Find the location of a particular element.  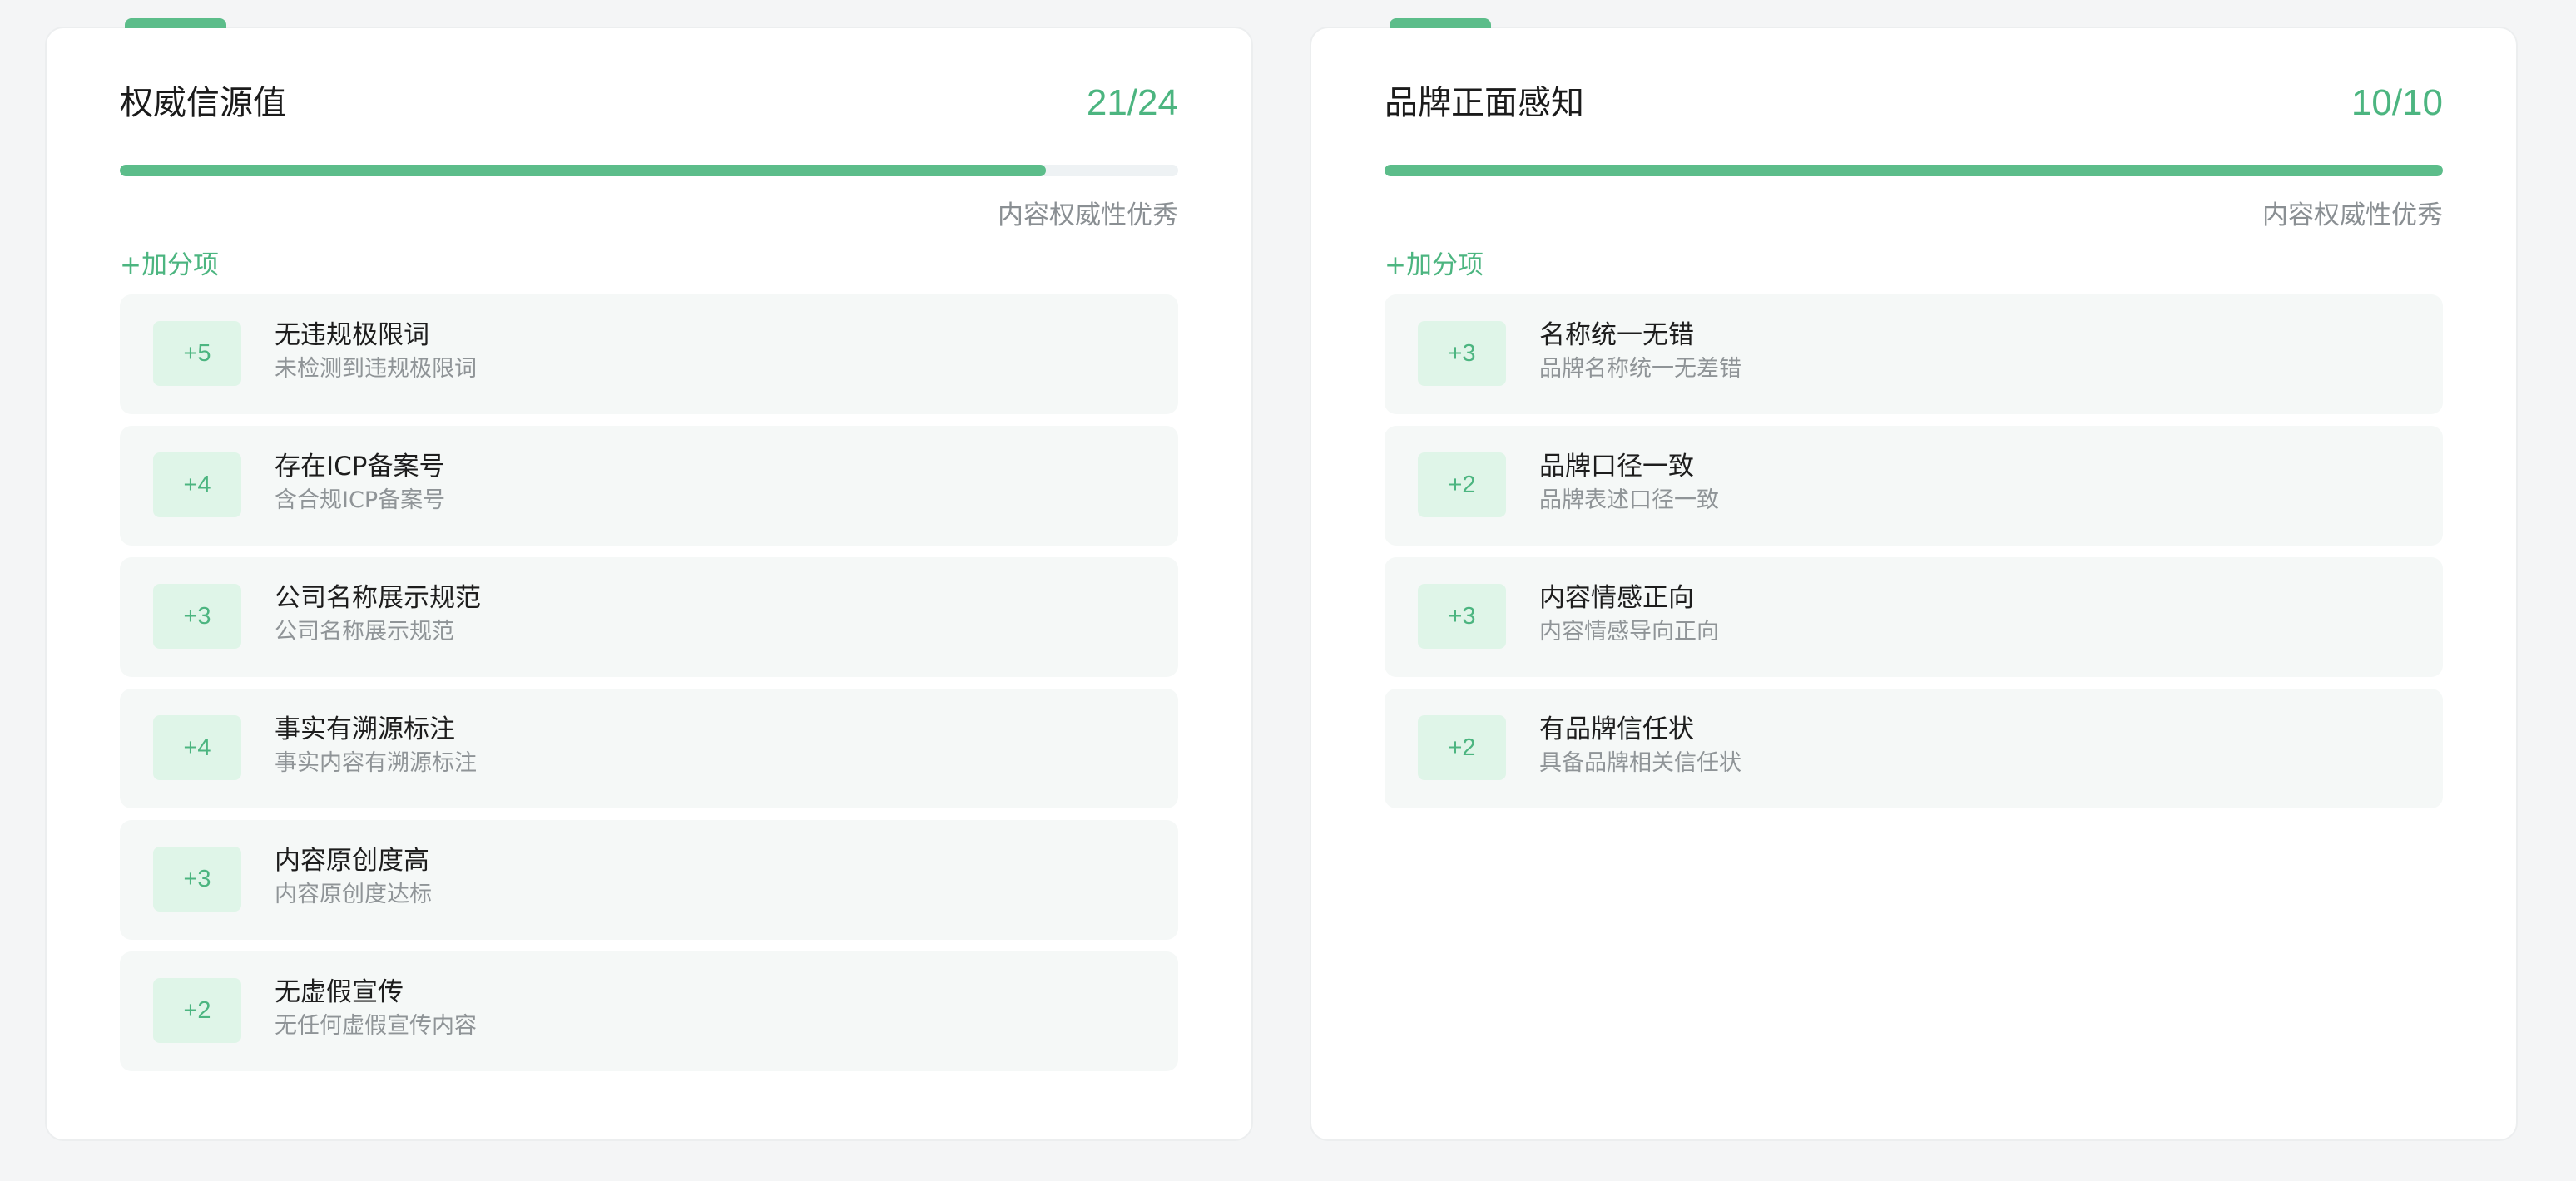

item-description: 内容情感导向正向 is located at coordinates (1629, 632).